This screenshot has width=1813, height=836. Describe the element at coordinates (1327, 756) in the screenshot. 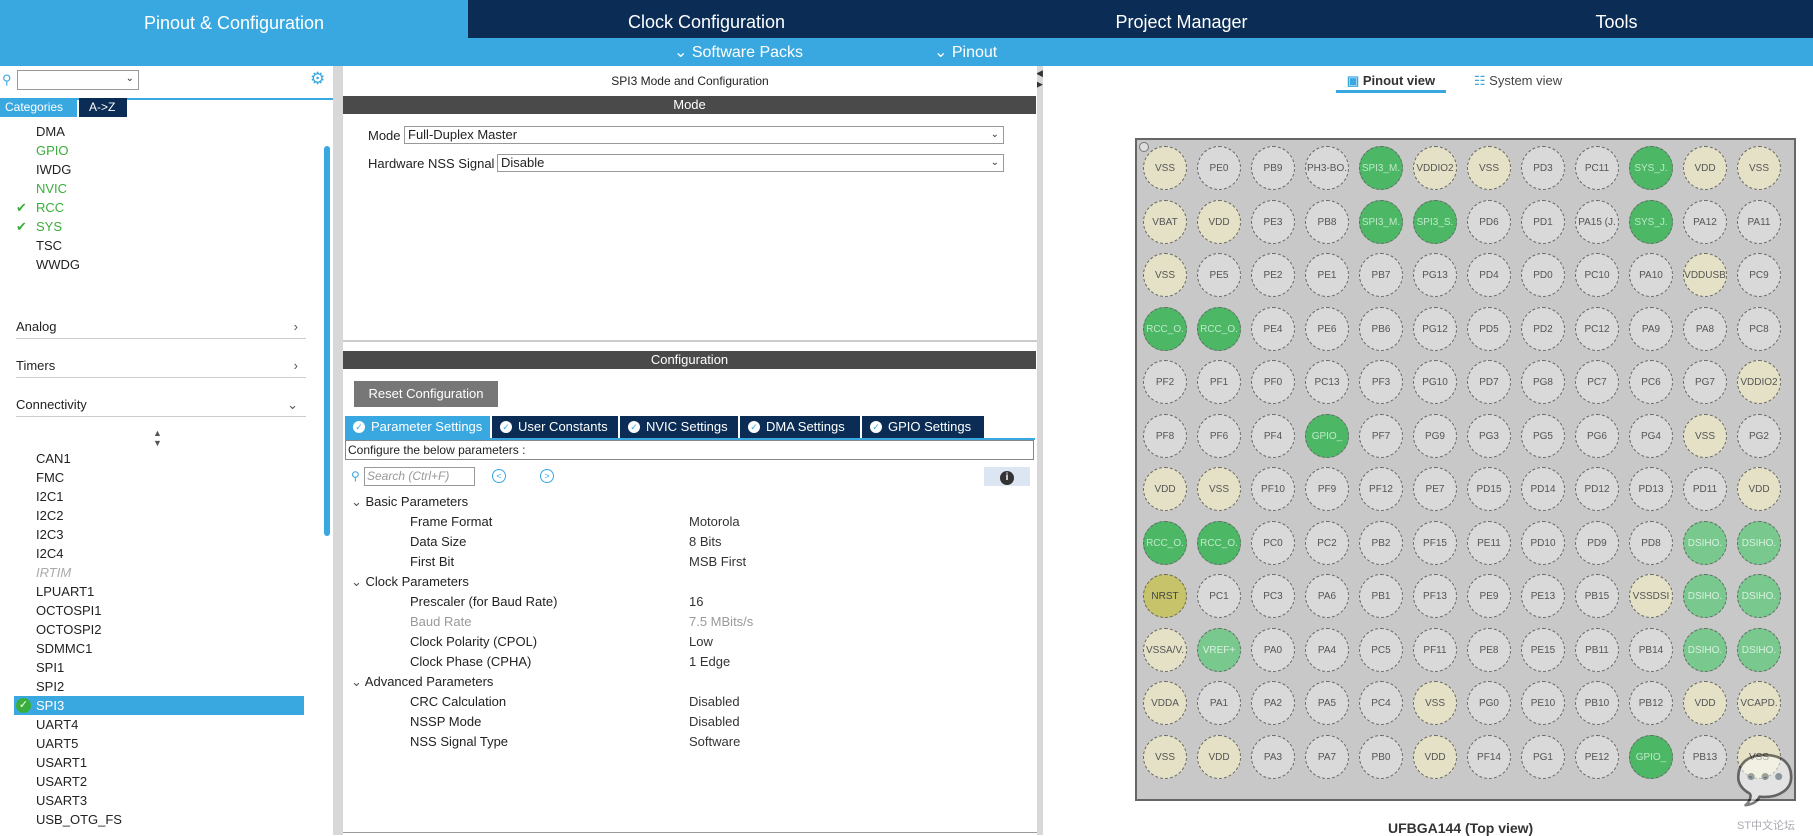

I see `pin-pa7: PA7` at that location.